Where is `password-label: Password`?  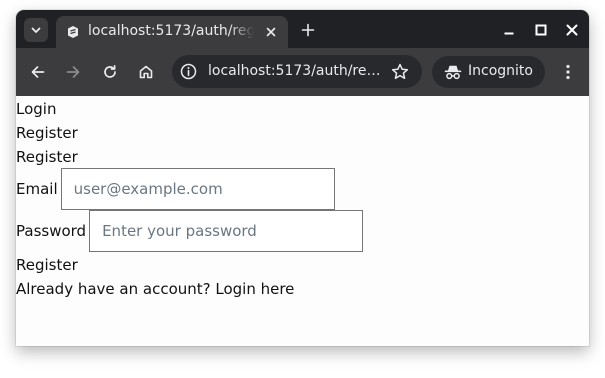 password-label: Password is located at coordinates (51, 231).